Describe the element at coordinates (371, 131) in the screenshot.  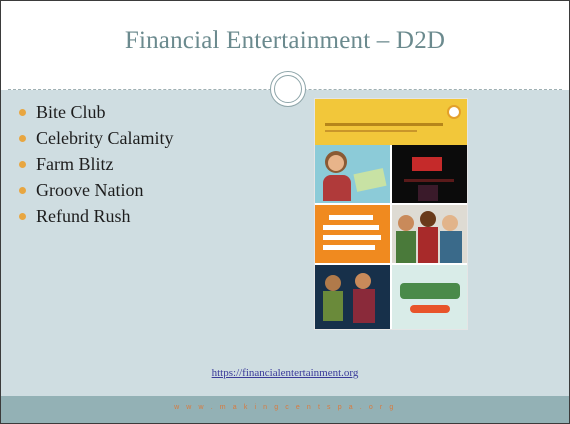
I see `cover-subtitle-line` at that location.